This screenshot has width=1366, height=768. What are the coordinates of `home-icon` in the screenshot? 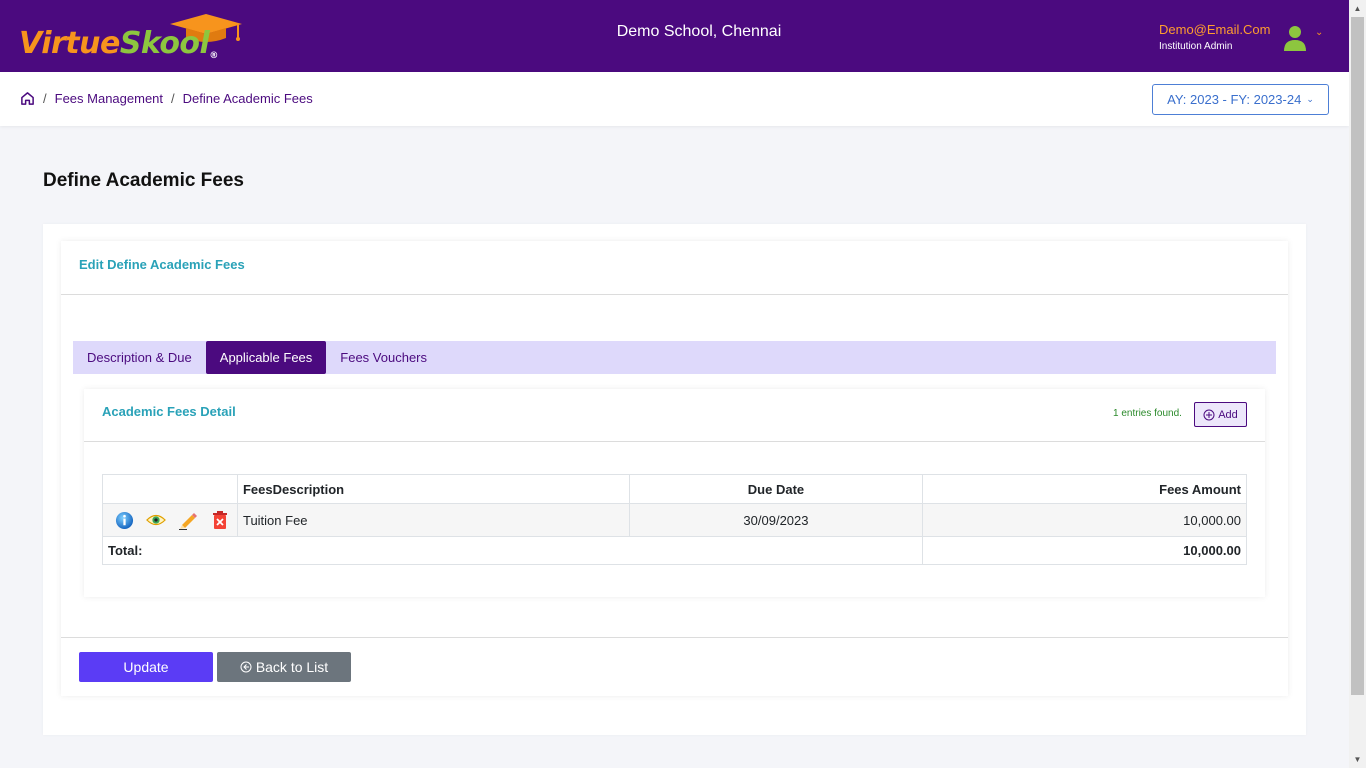 It's located at (27, 98).